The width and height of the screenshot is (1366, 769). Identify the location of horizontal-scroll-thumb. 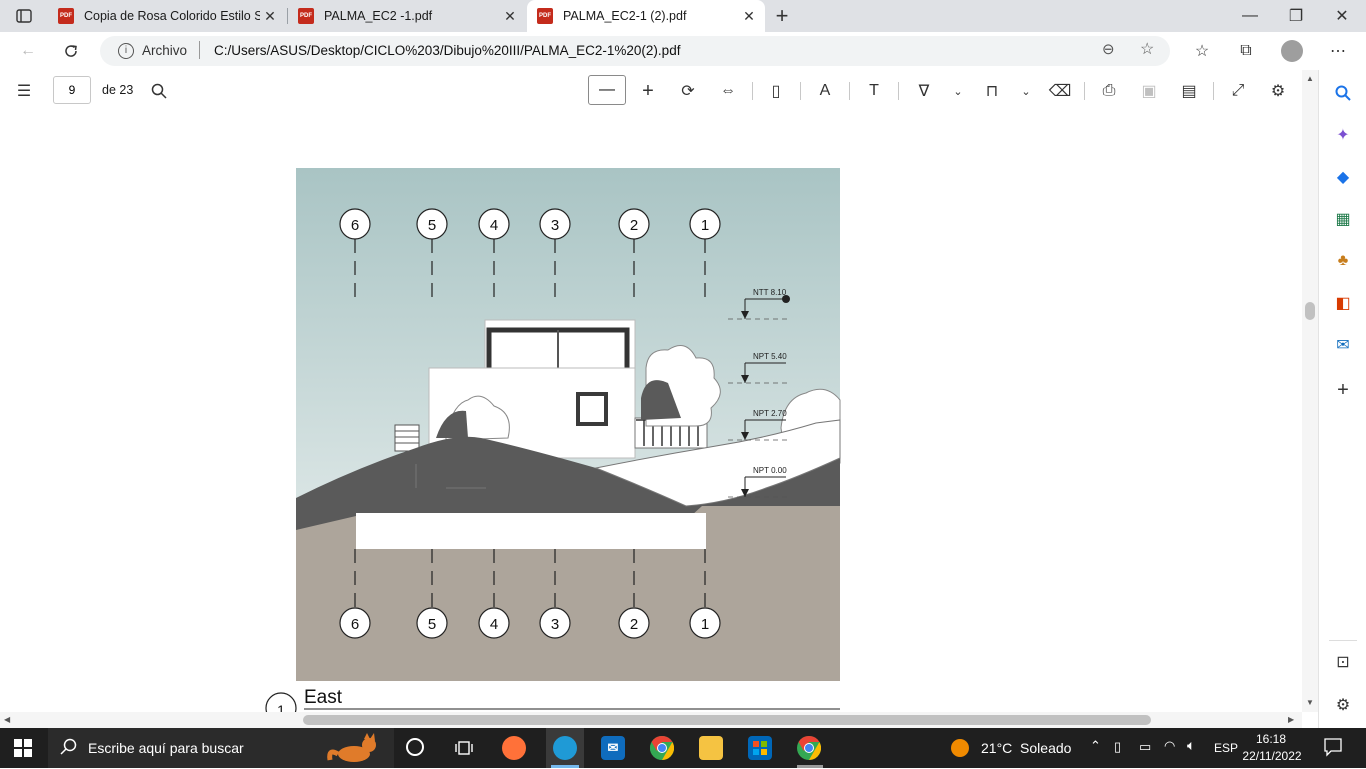
(727, 720).